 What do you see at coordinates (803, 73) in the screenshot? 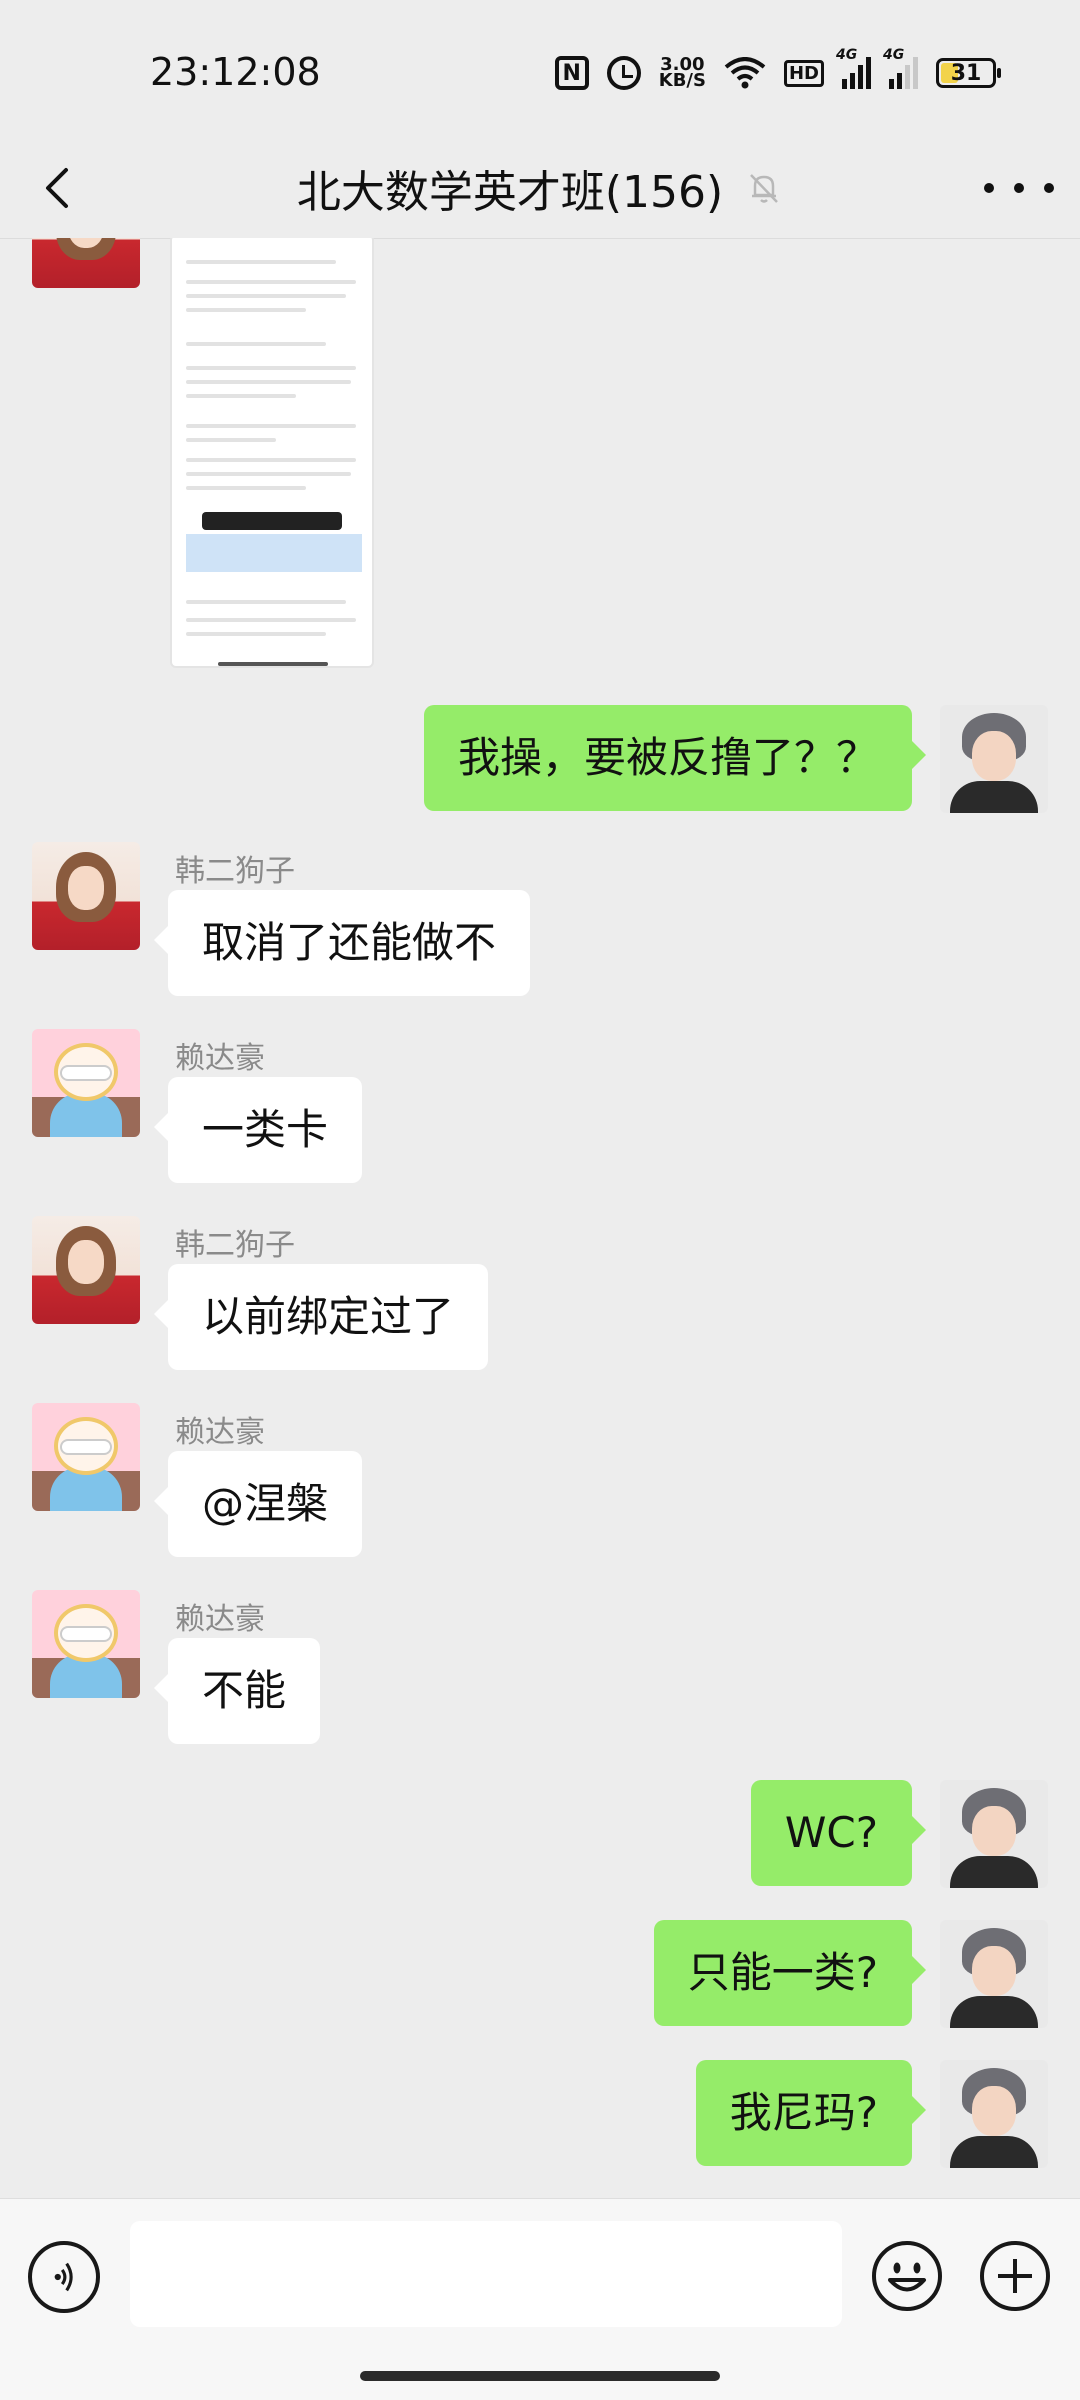
I see `hd-voice-icon: HD` at bounding box center [803, 73].